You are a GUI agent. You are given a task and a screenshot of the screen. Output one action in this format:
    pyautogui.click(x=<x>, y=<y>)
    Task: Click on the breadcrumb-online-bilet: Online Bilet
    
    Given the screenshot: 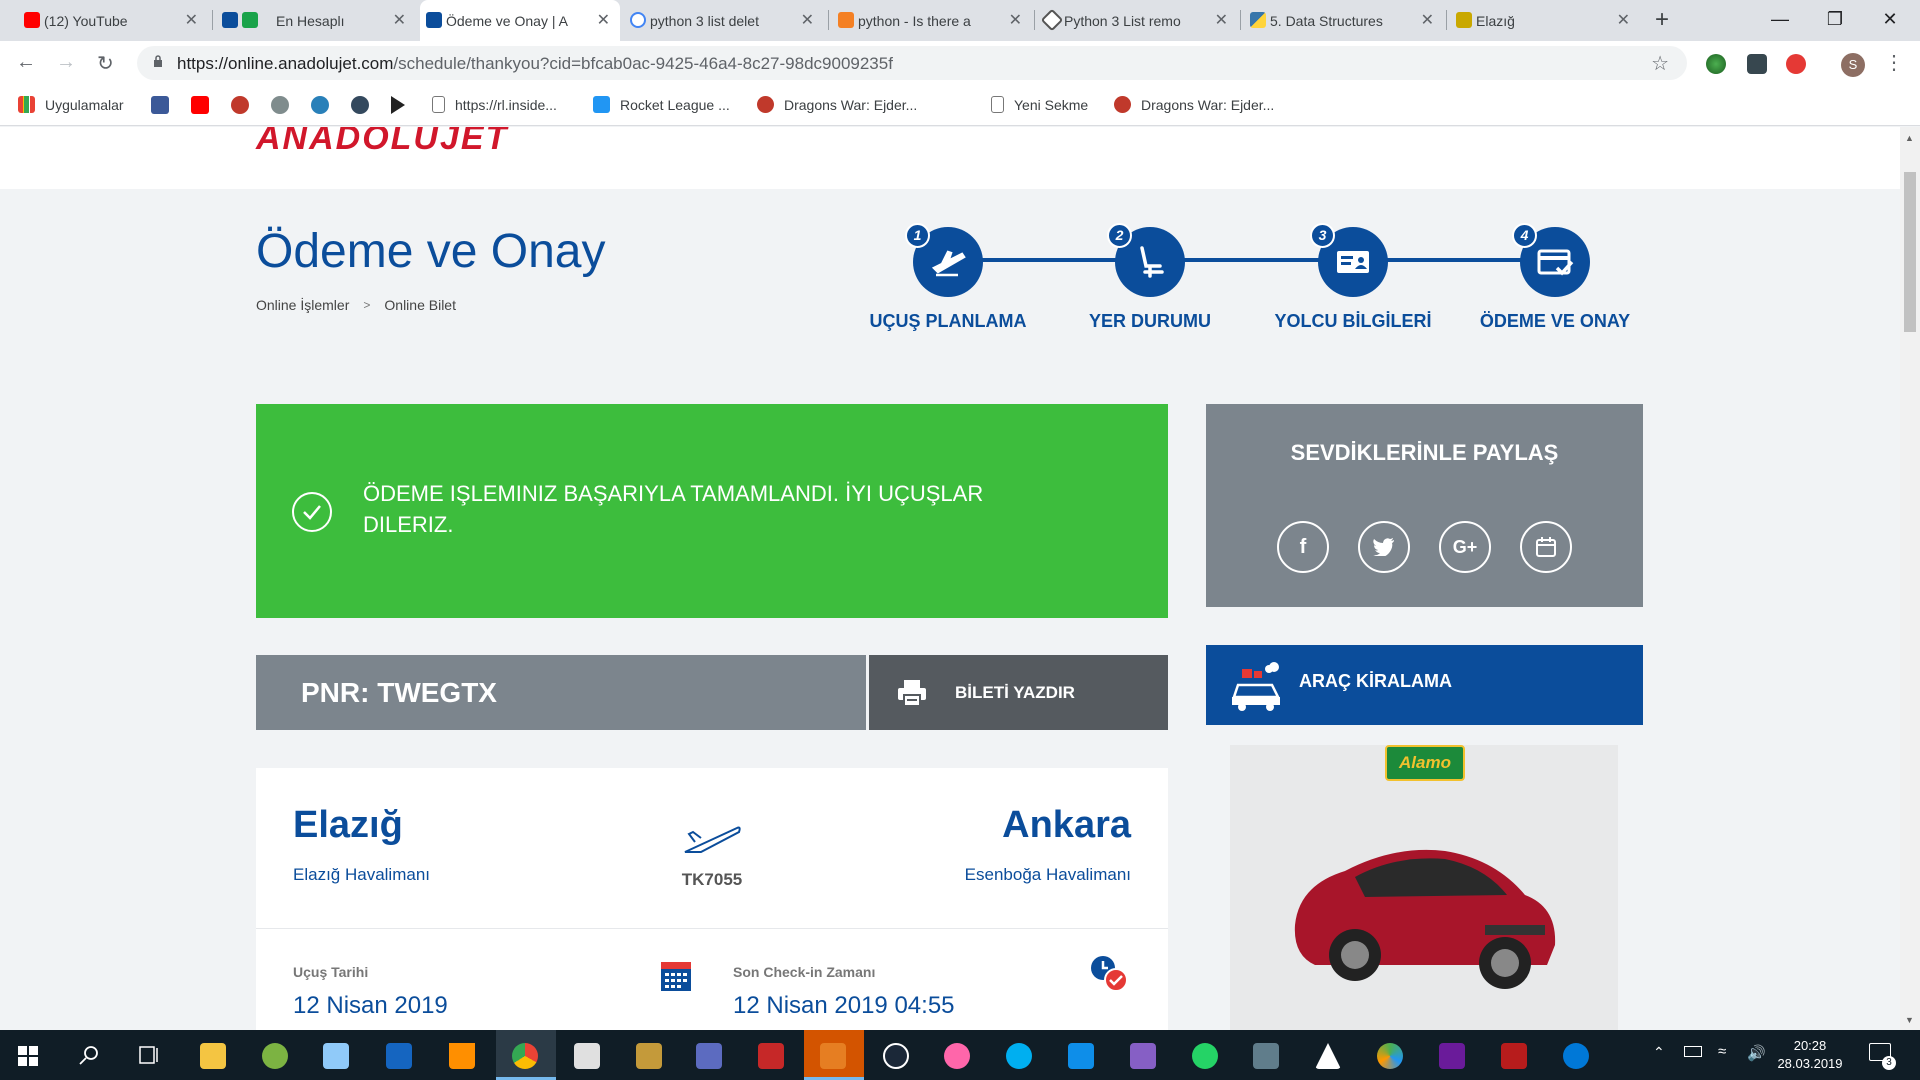 What is the action you would take?
    pyautogui.click(x=420, y=305)
    